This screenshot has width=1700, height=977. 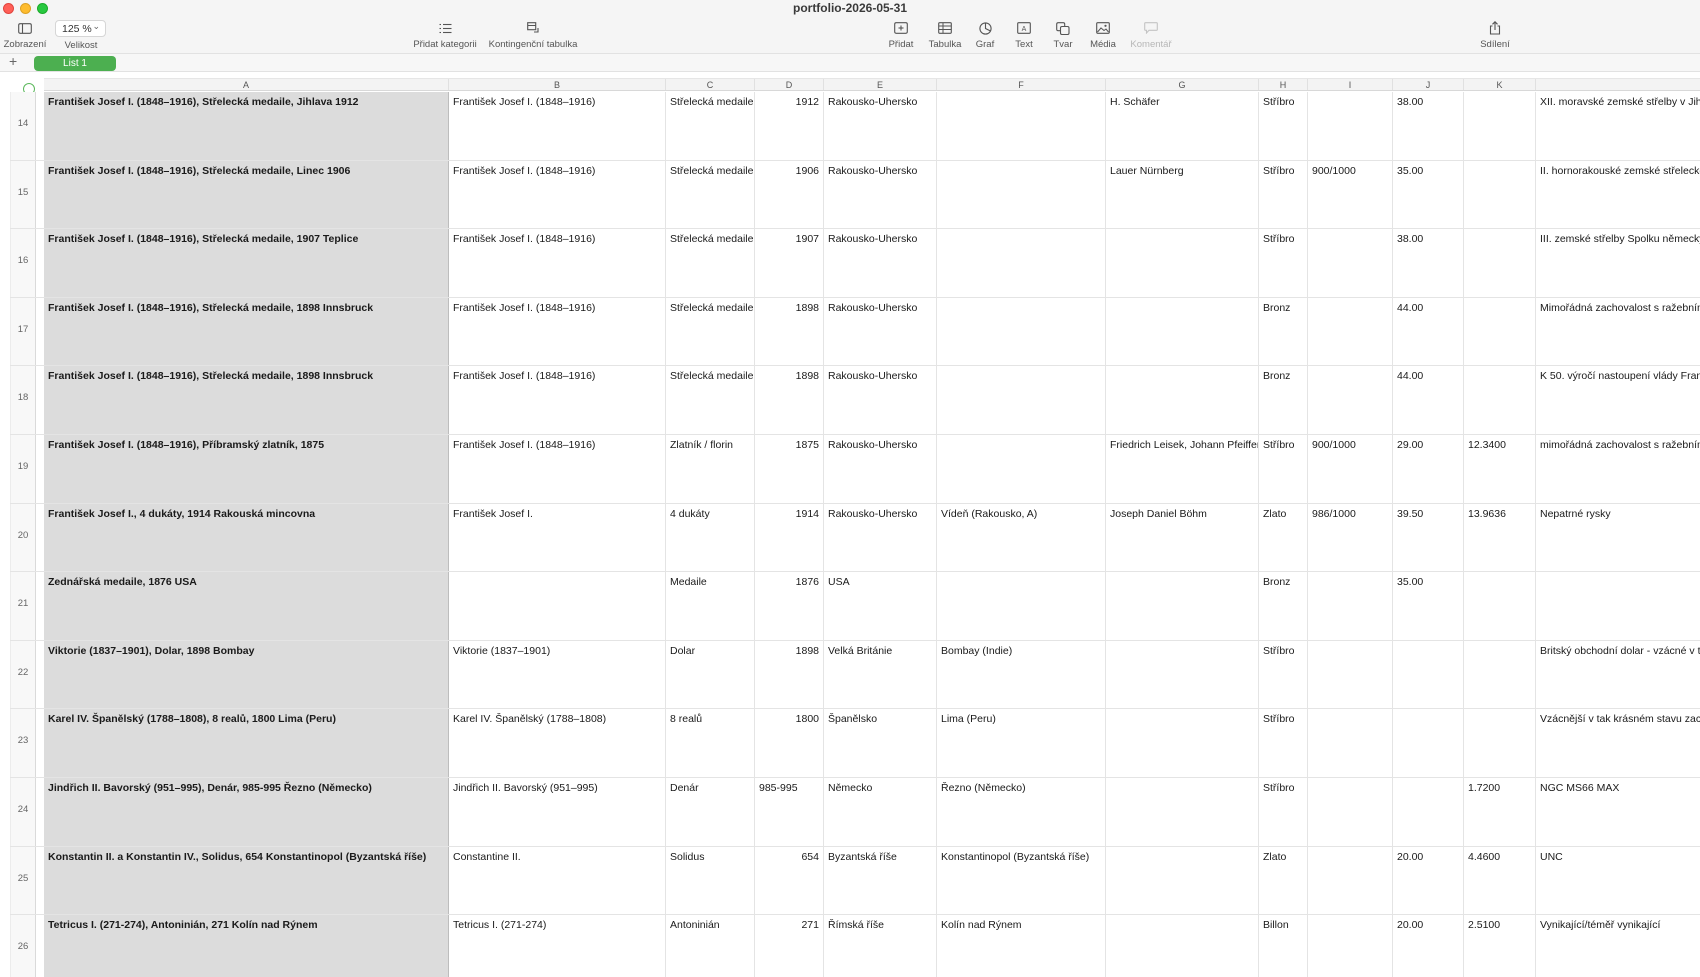 I want to click on table-cell: XII. moravské zemské střelby v Jihlavě, so click(x=1618, y=126).